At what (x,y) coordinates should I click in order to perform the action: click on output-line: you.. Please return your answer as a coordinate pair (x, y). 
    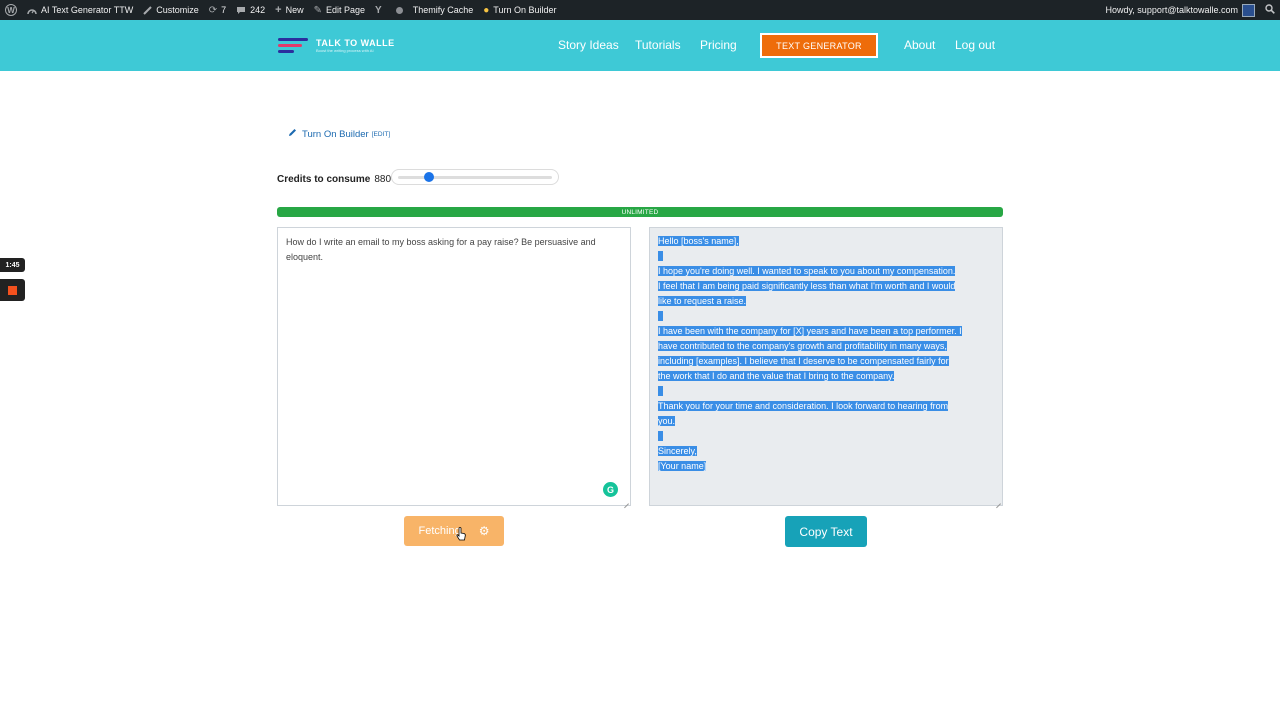
    Looking at the image, I should click on (826, 421).